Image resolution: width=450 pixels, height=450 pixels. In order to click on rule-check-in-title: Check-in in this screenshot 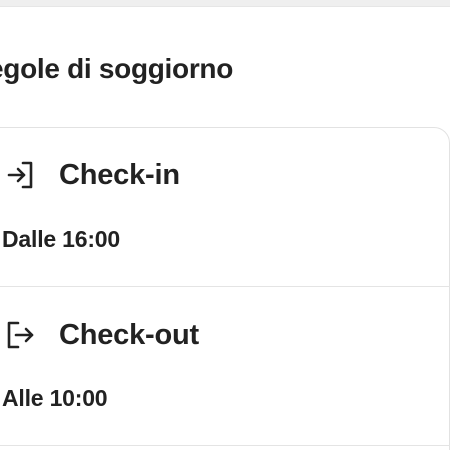, I will do `click(119, 174)`.